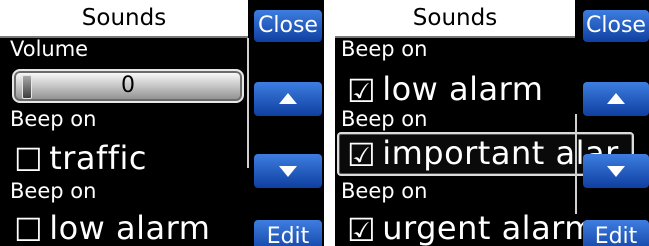 Image resolution: width=649 pixels, height=246 pixels. I want to click on list-item-traffic: ☐ traffic, so click(80, 159).